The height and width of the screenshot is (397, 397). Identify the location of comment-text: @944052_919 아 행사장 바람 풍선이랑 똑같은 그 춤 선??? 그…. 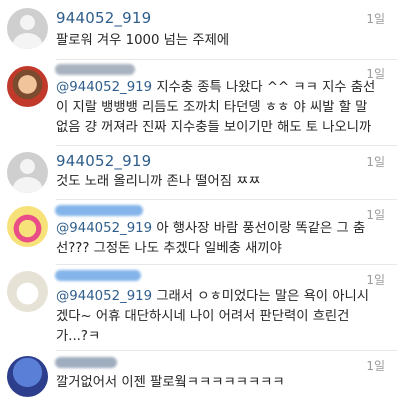
(211, 238).